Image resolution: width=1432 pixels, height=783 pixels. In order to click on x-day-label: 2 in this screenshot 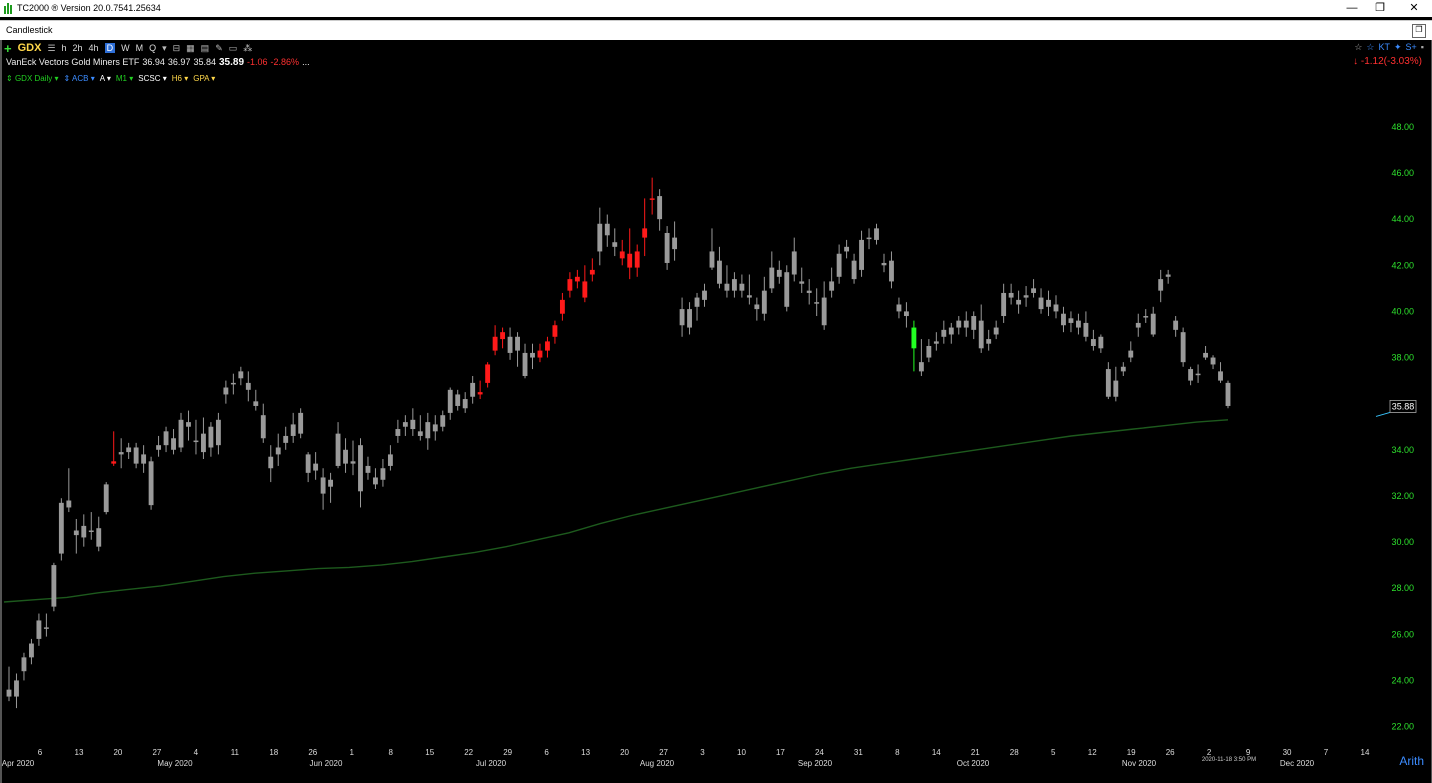, I will do `click(1209, 752)`.